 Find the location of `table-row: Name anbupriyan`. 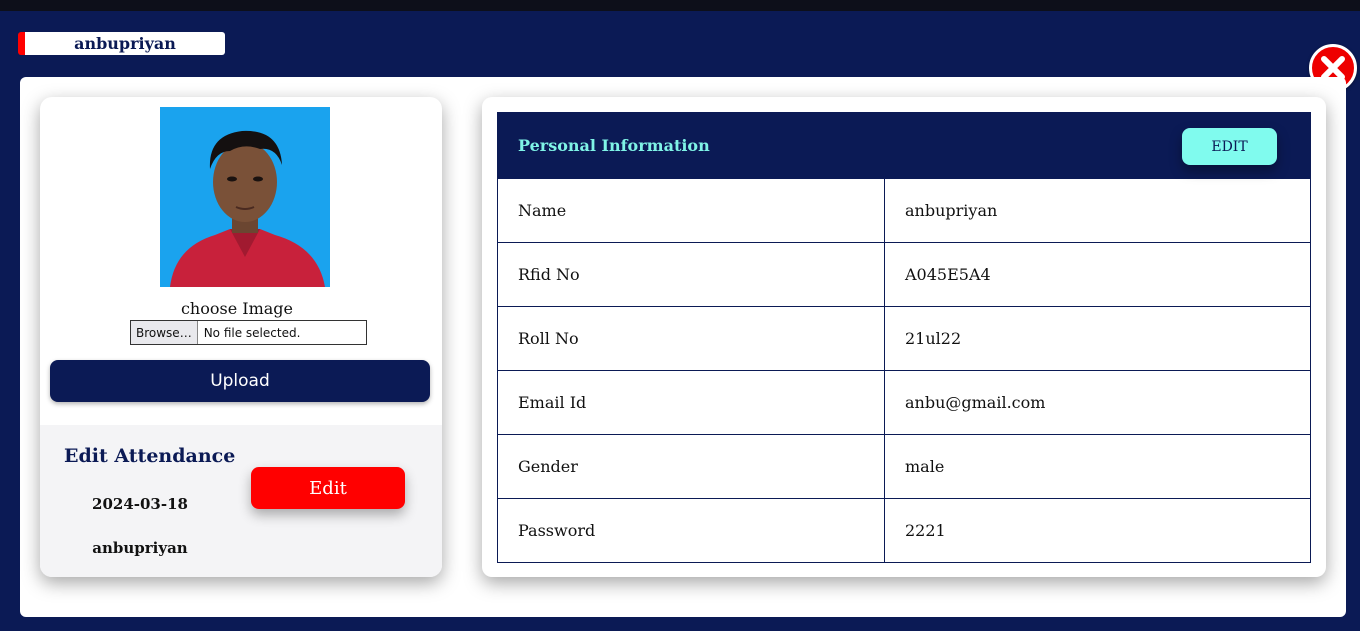

table-row: Name anbupriyan is located at coordinates (904, 210).